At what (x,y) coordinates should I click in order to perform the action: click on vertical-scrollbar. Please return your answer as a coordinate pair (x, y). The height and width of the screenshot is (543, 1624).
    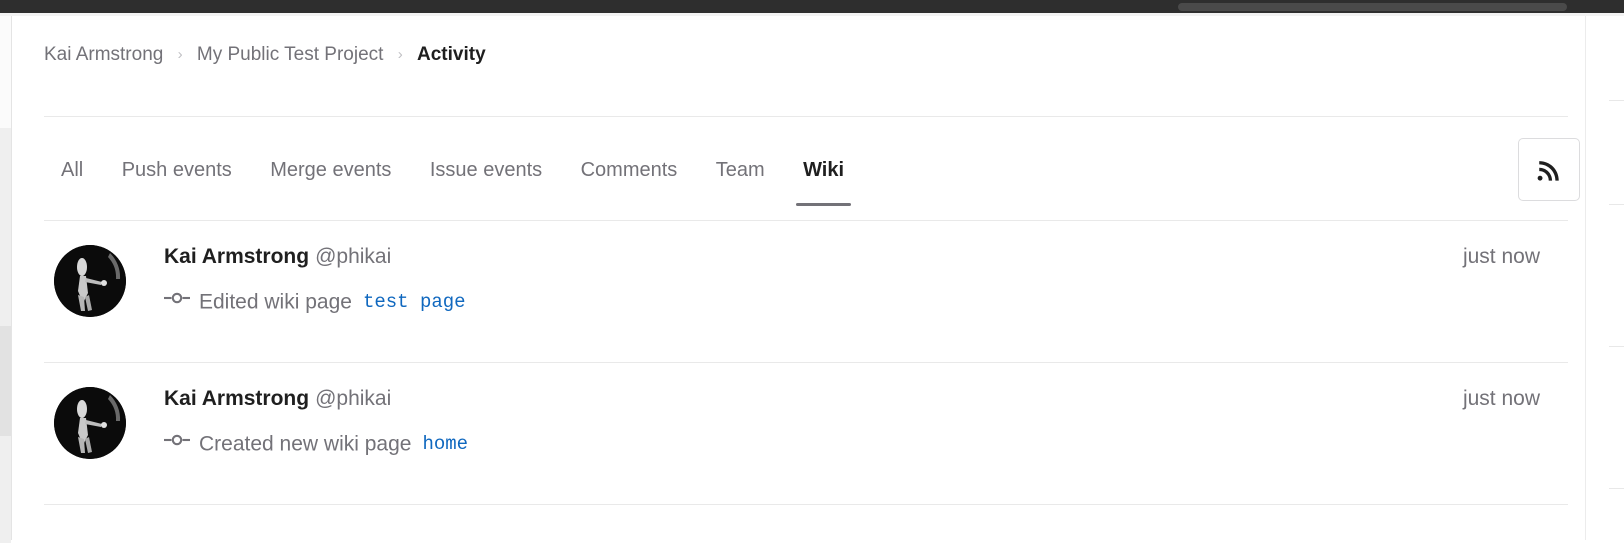
    Looking at the image, I should click on (5, 279).